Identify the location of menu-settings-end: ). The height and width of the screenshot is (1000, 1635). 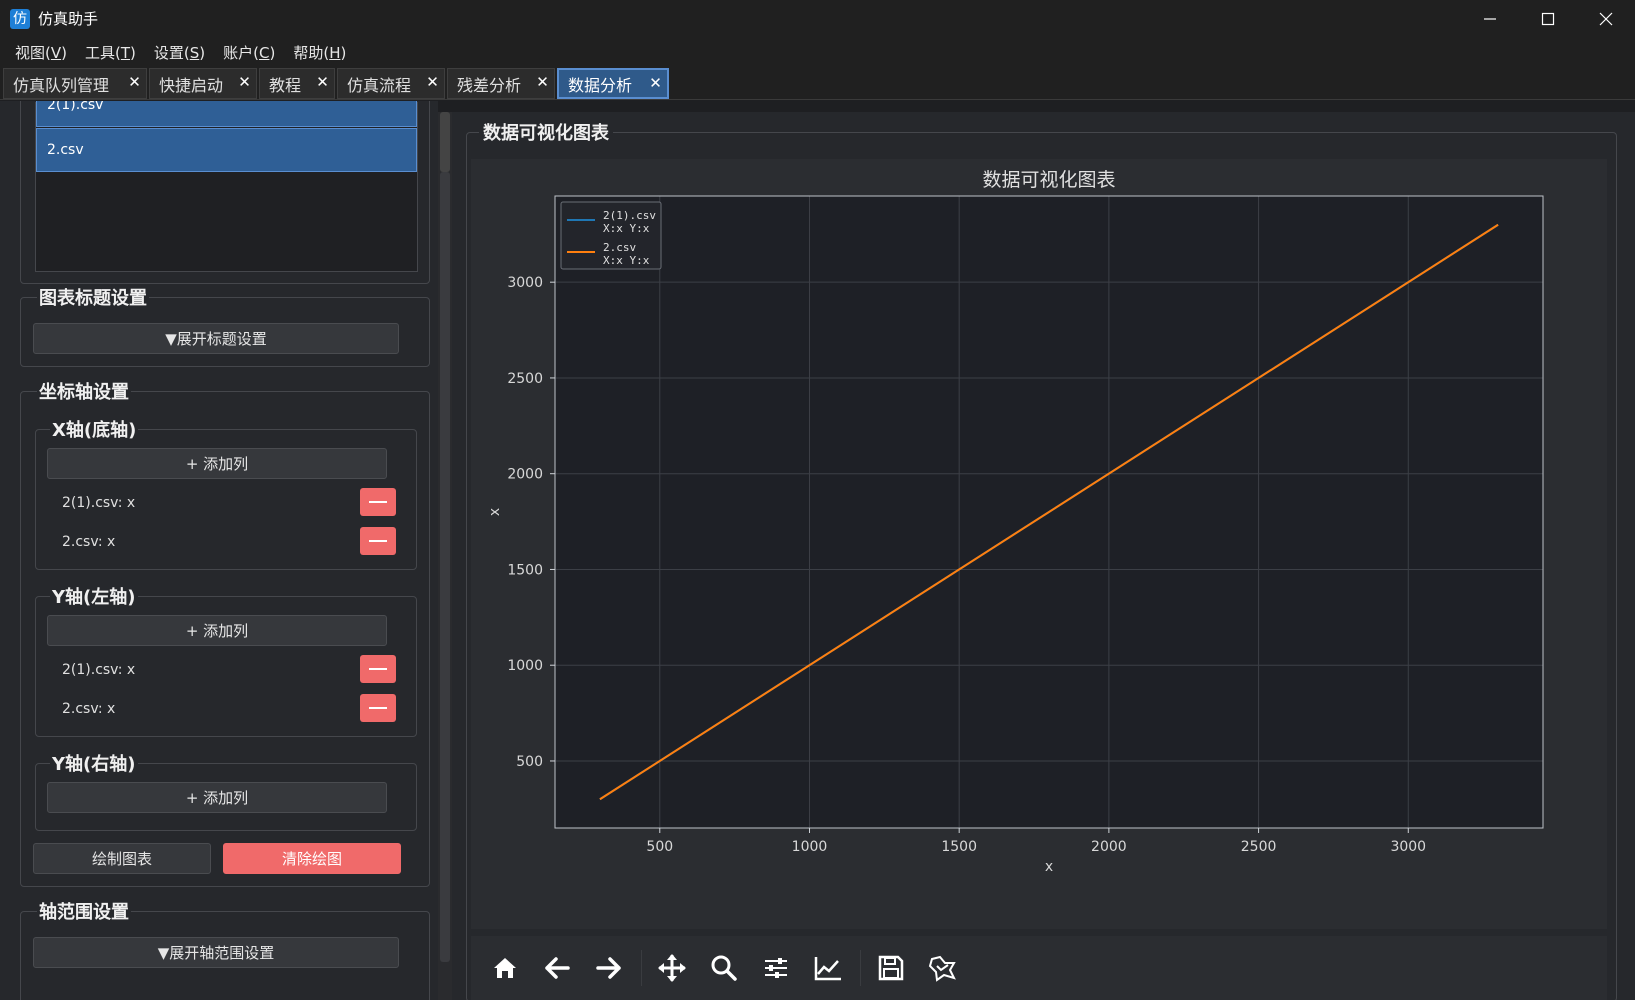
(202, 52).